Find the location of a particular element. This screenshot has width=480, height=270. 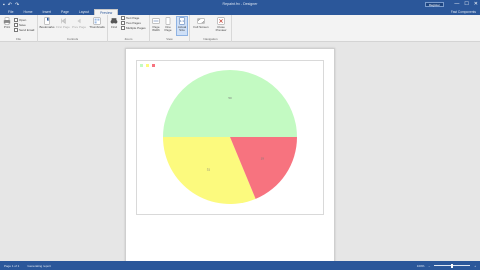

print-label: Print is located at coordinates (7, 27).